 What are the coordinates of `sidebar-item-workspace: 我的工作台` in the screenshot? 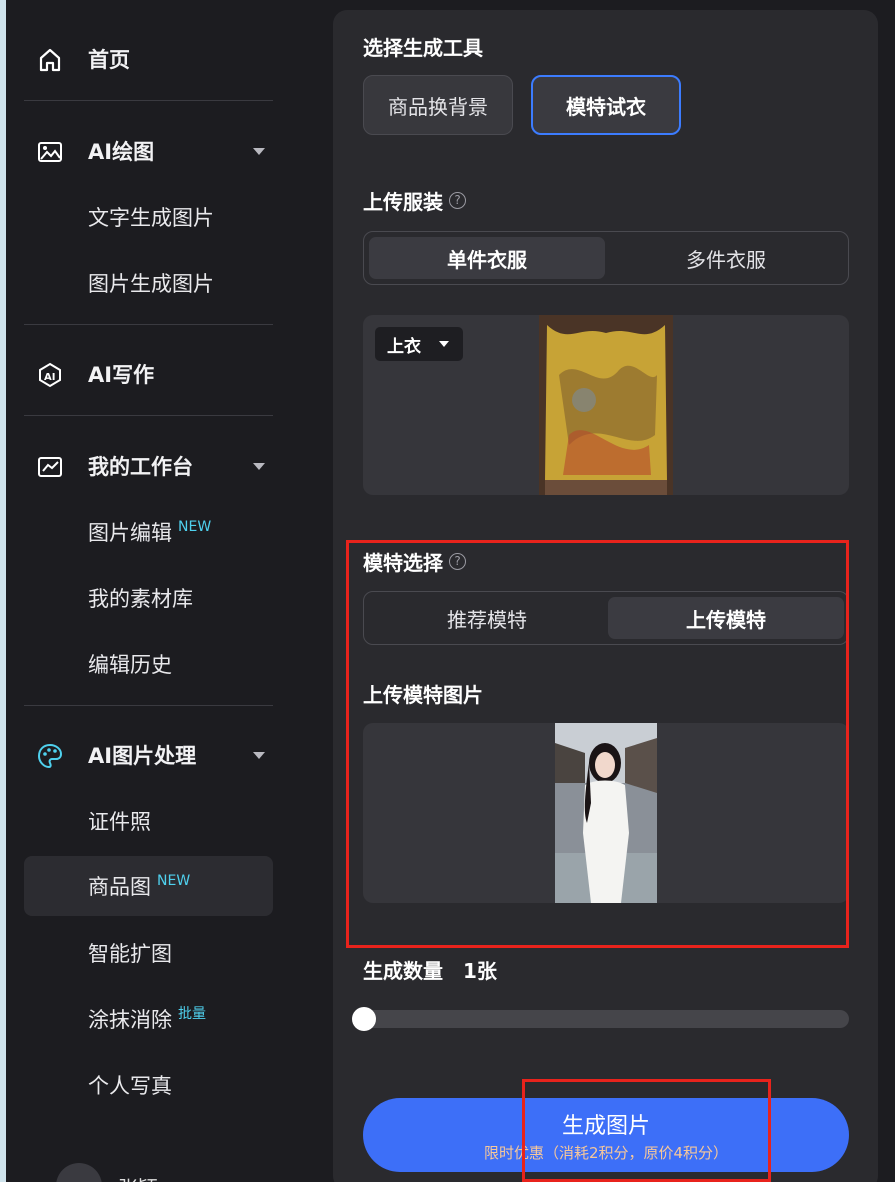 It's located at (148, 466).